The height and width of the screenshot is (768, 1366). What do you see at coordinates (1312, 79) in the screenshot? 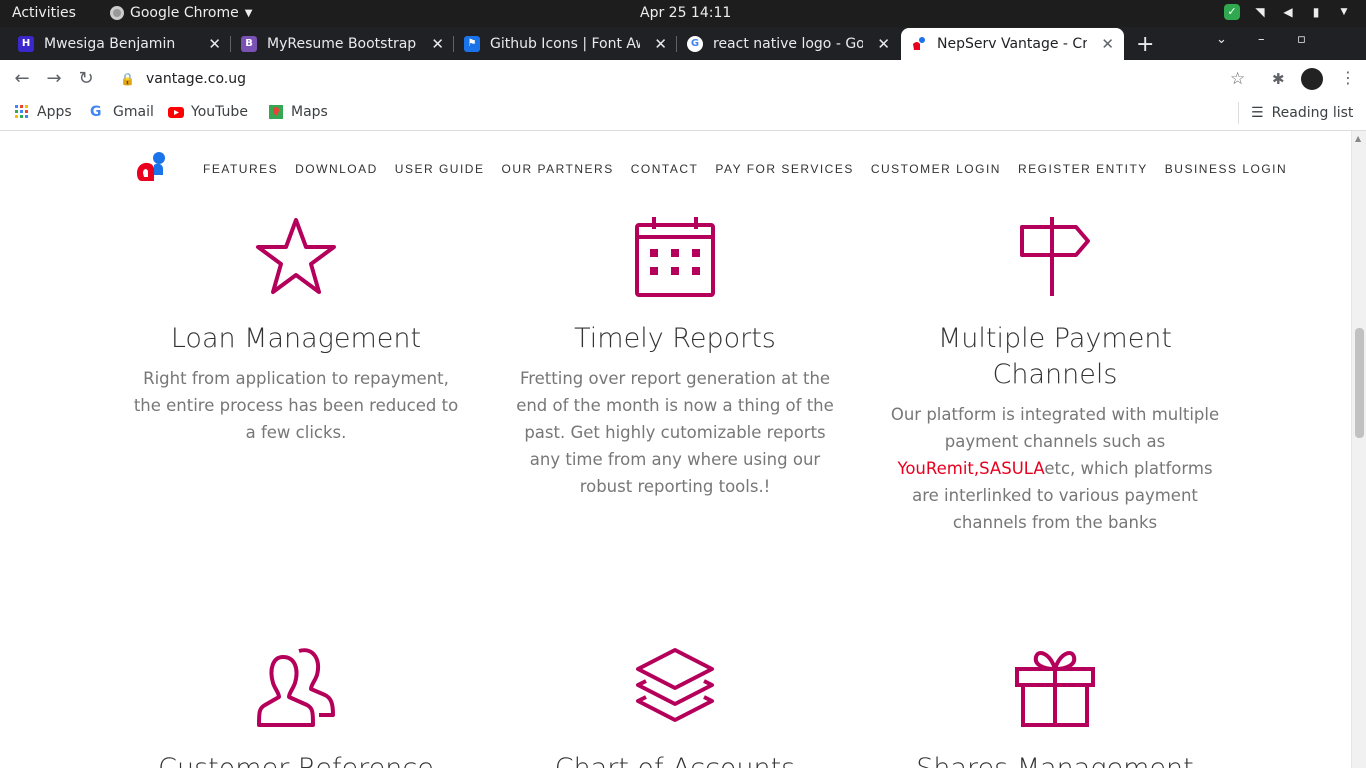
I see `profile-avatar` at bounding box center [1312, 79].